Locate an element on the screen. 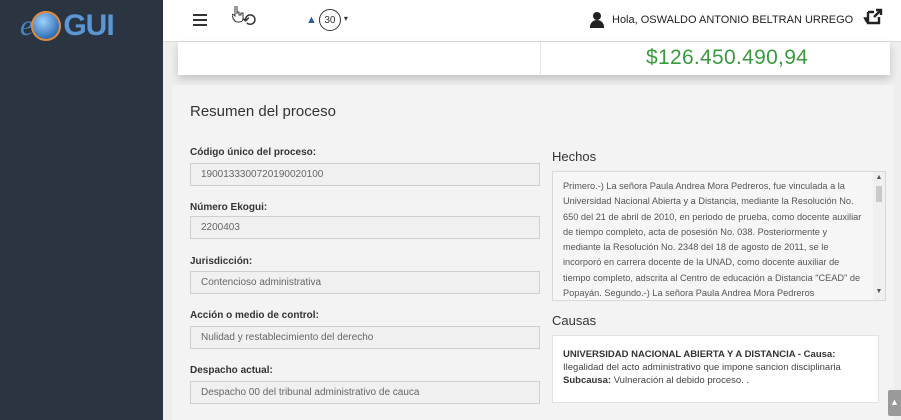 The width and height of the screenshot is (901, 420). logo-suffix: GUI is located at coordinates (88, 25).